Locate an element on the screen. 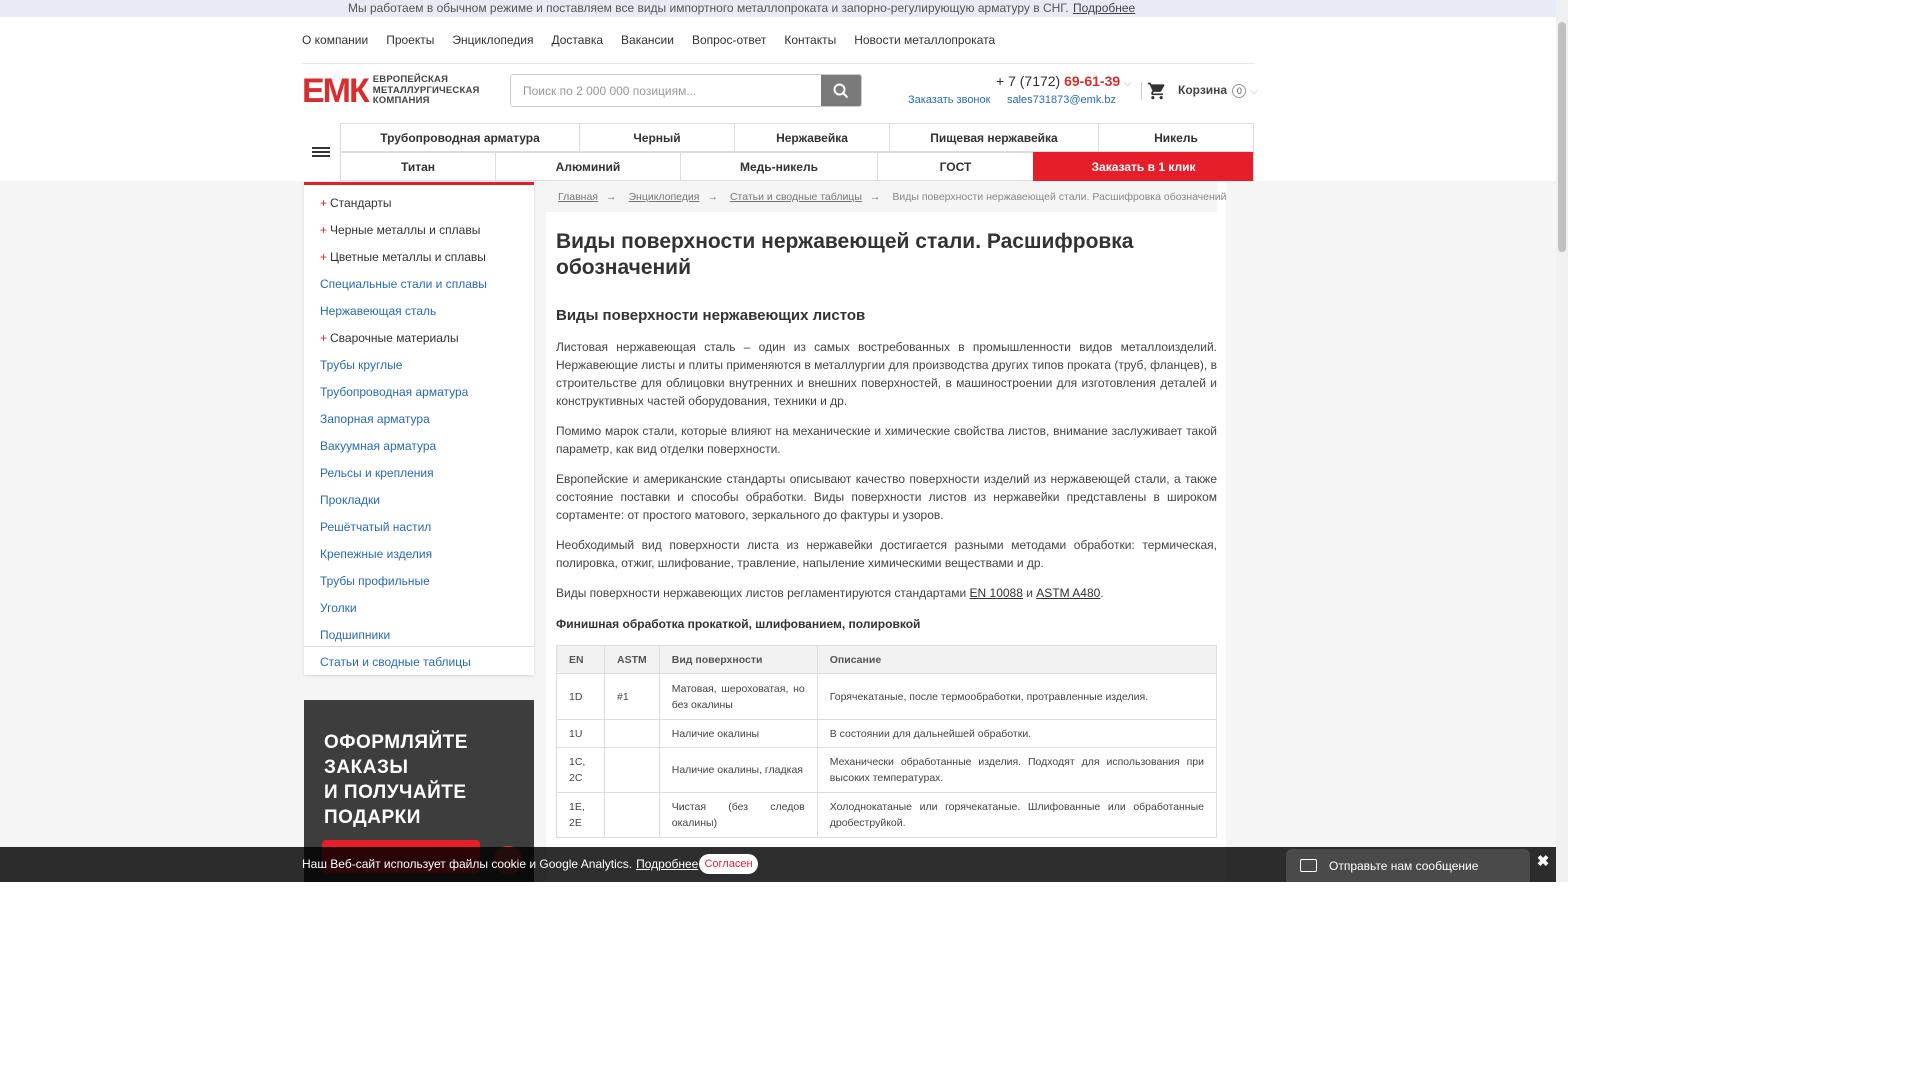 Image resolution: width=1920 pixels, height=1080 pixels. astm-a480-link: ASTM A480 is located at coordinates (1068, 593).